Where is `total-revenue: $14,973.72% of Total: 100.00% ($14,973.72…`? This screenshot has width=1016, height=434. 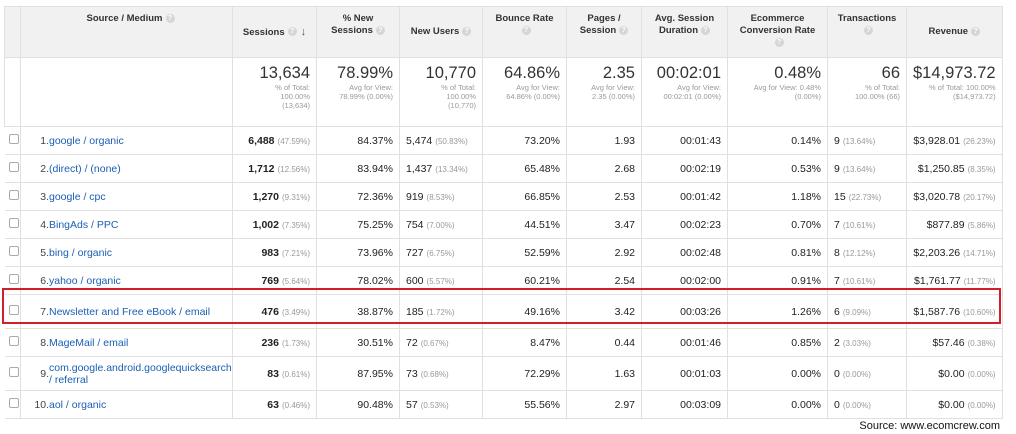
total-revenue: $14,973.72% of Total: 100.00% ($14,973.72… is located at coordinates (954, 92).